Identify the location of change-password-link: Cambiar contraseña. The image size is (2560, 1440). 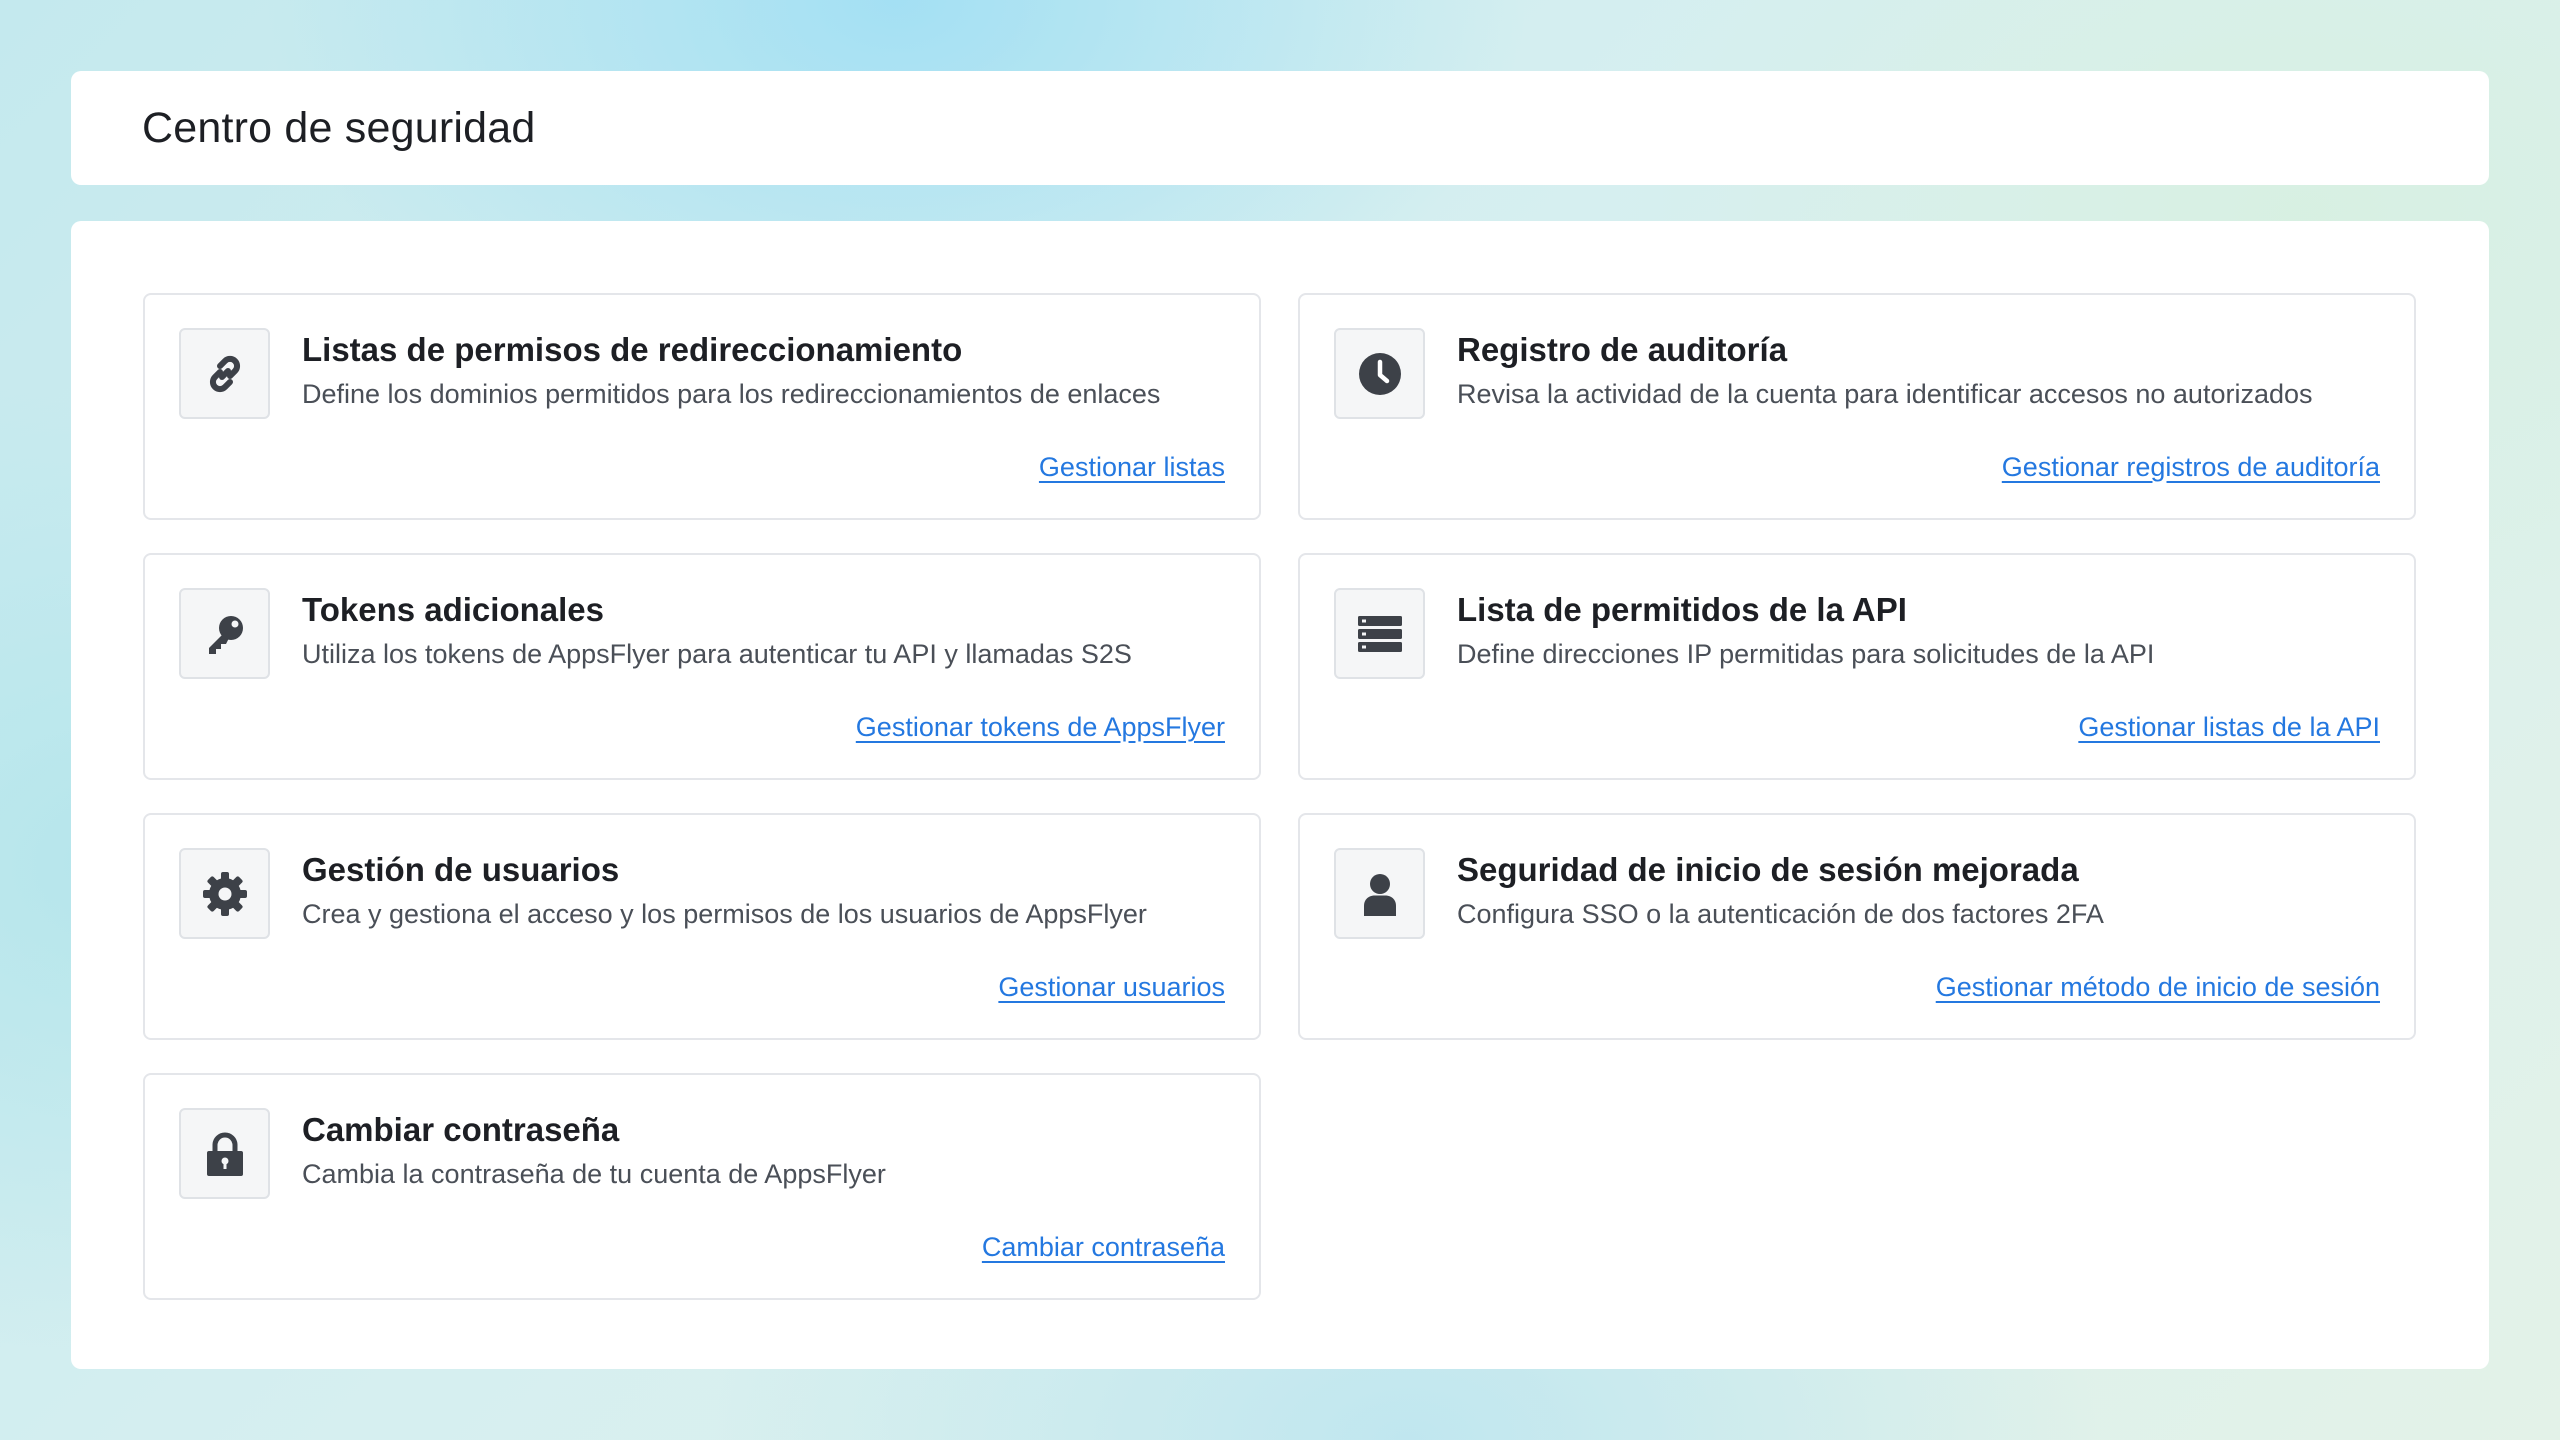
(1103, 1247).